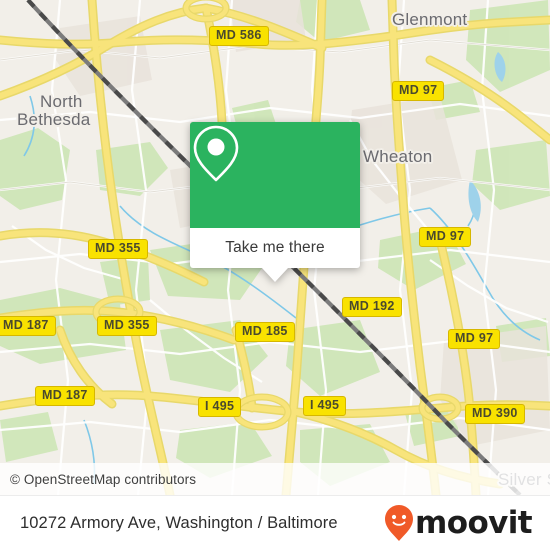 The width and height of the screenshot is (550, 550). What do you see at coordinates (372, 307) in the screenshot?
I see `road-shield-md192: MD 192` at bounding box center [372, 307].